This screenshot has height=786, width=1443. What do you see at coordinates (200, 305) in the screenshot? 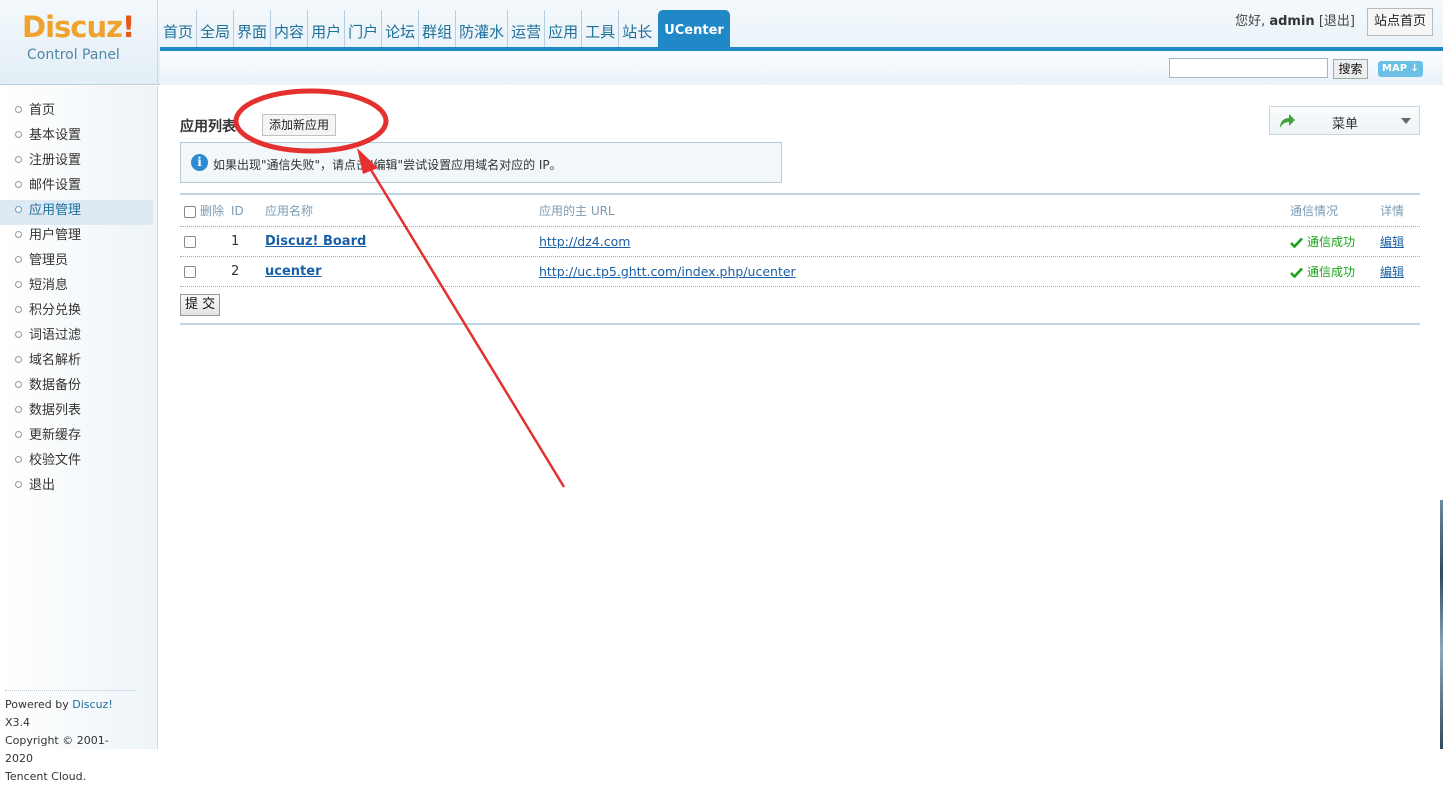
I see `submit-button: 提 交` at bounding box center [200, 305].